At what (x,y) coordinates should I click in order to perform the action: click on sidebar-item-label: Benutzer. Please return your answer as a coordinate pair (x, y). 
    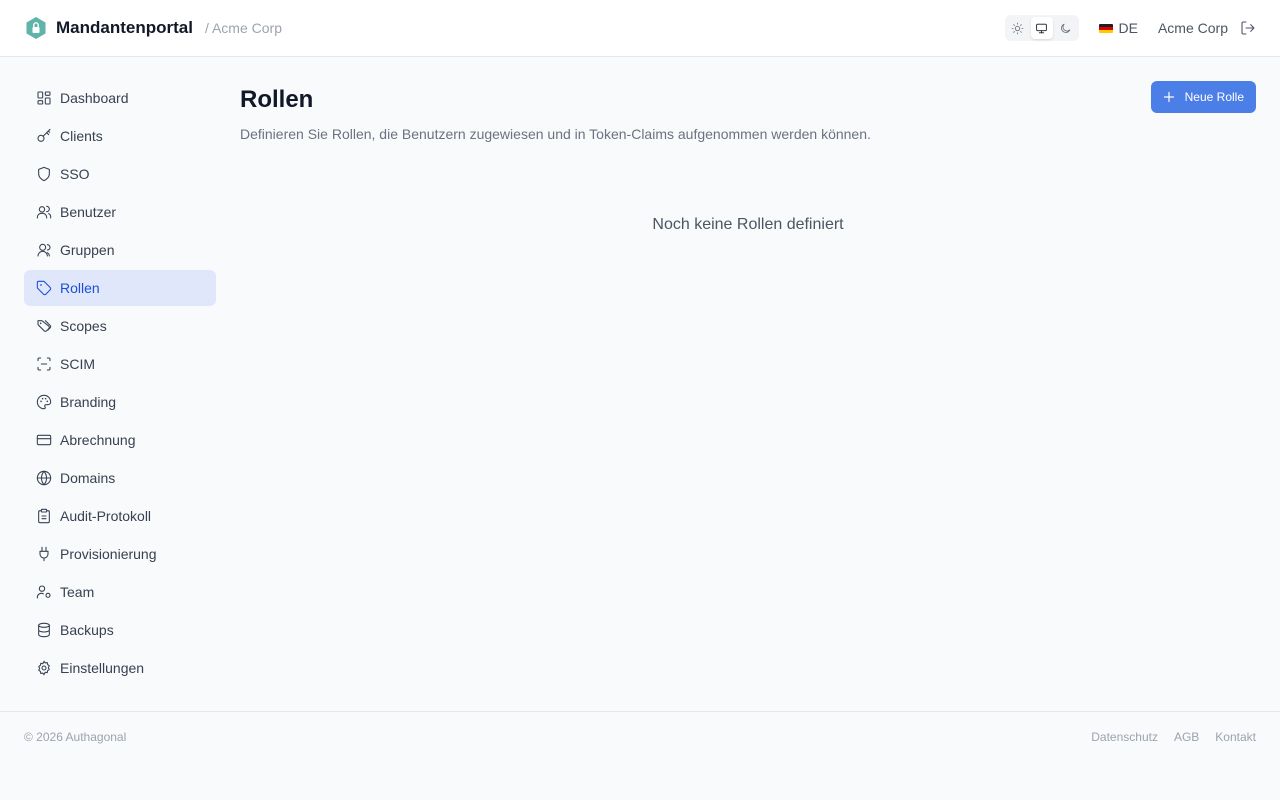
    Looking at the image, I should click on (88, 212).